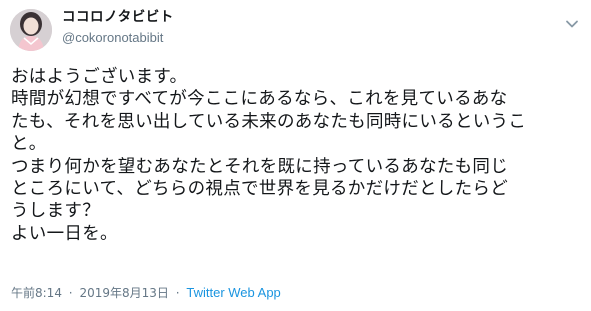  What do you see at coordinates (233, 292) in the screenshot?
I see `tweet-source-link: Twitter Web App` at bounding box center [233, 292].